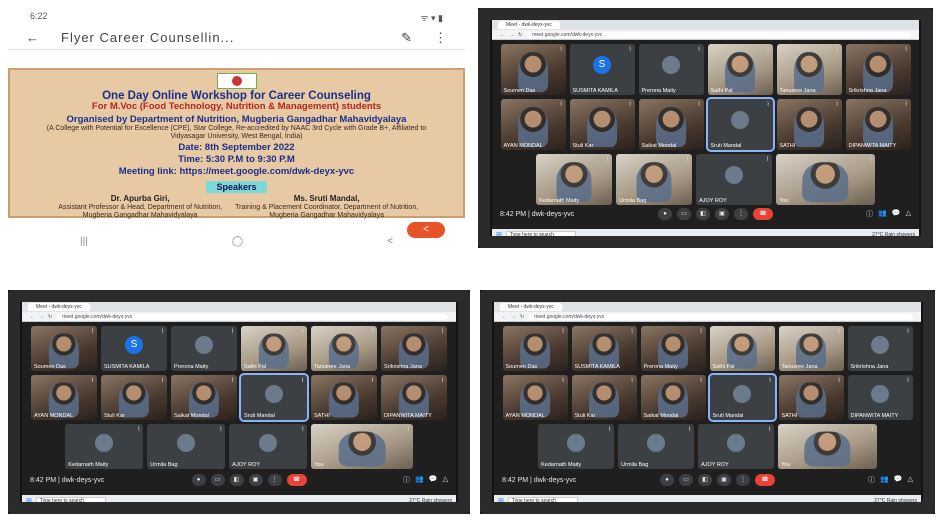 The image size is (941, 520). What do you see at coordinates (84, 241) in the screenshot?
I see `recents-icon: |||` at bounding box center [84, 241].